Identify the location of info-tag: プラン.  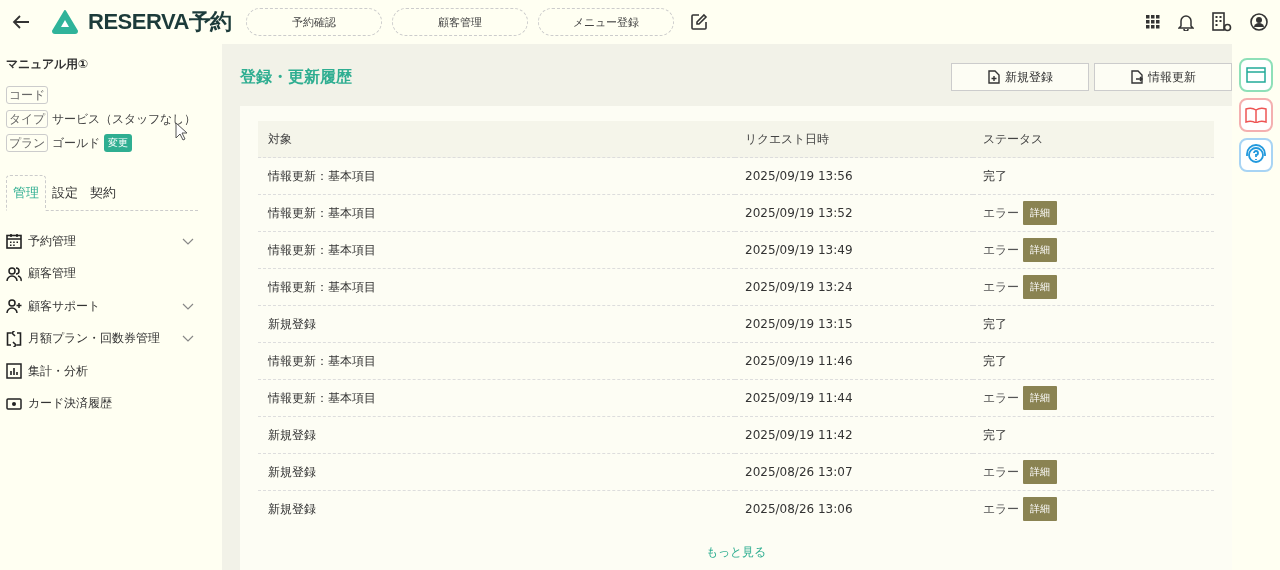
(27, 143).